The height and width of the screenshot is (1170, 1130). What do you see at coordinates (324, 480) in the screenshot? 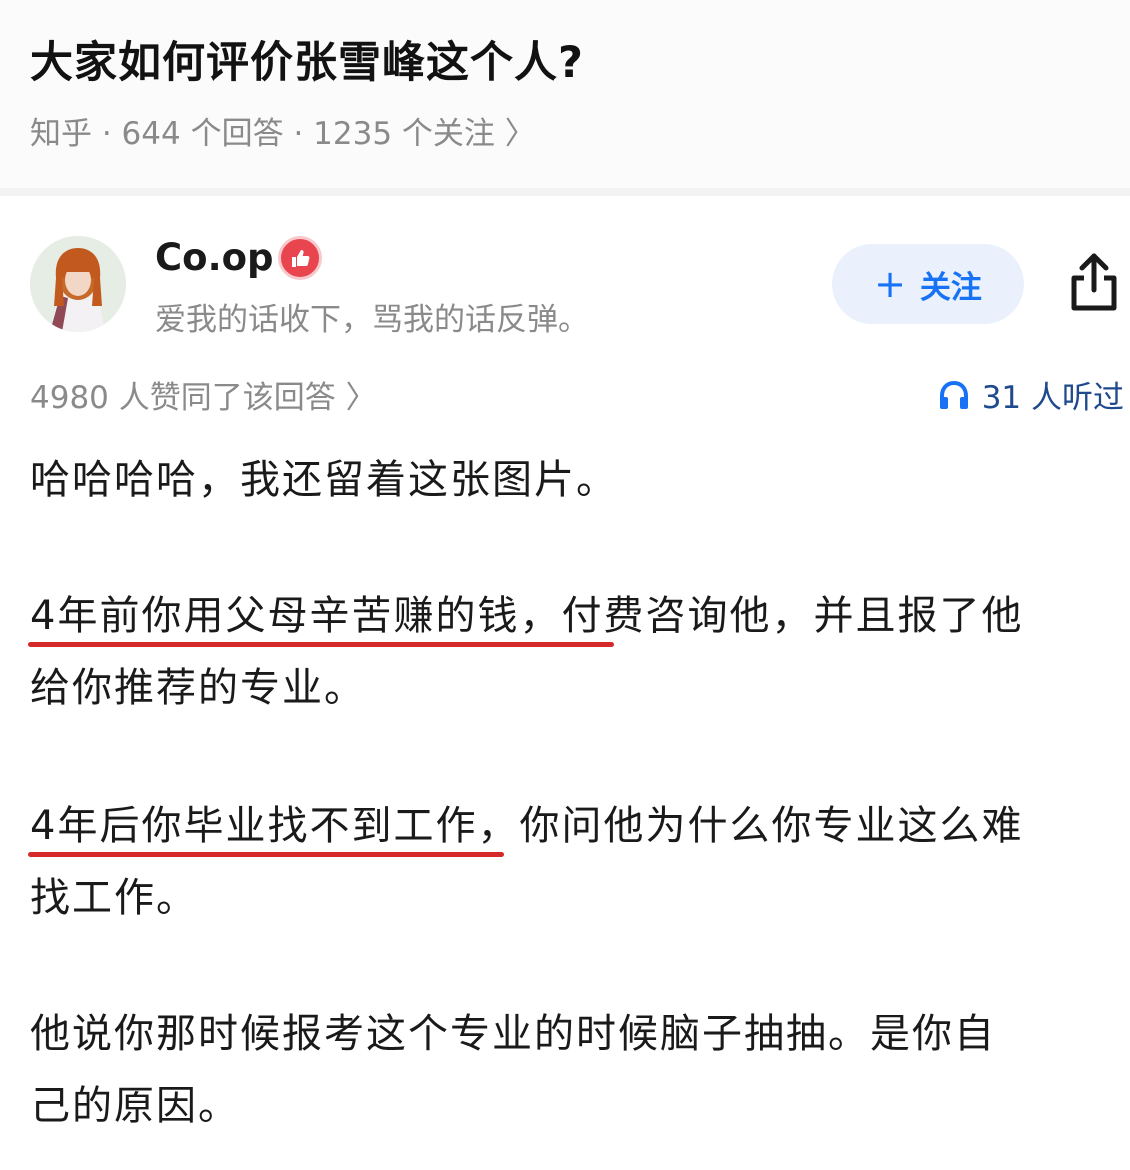
I see `answer-paragraph-1: 哈哈哈哈，我还留着这张图片。` at bounding box center [324, 480].